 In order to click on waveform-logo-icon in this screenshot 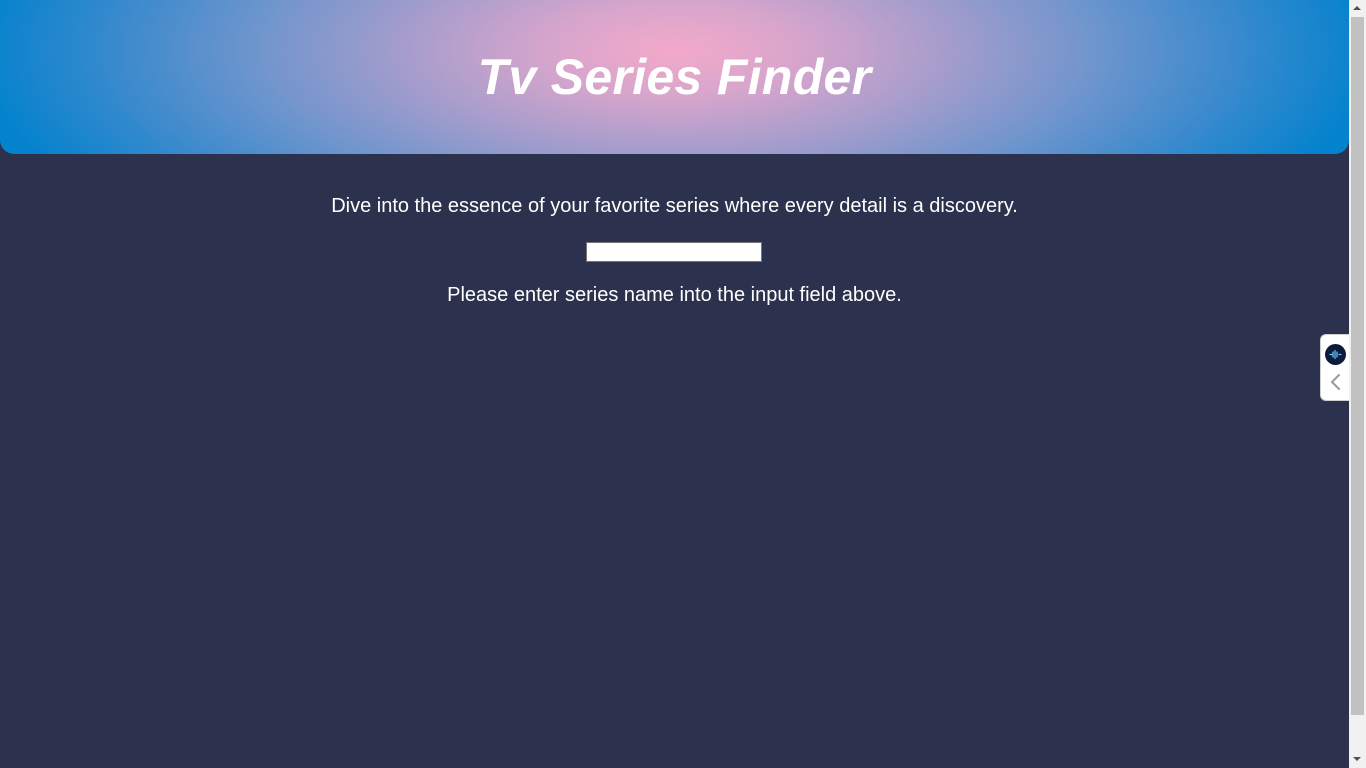, I will do `click(1335, 354)`.